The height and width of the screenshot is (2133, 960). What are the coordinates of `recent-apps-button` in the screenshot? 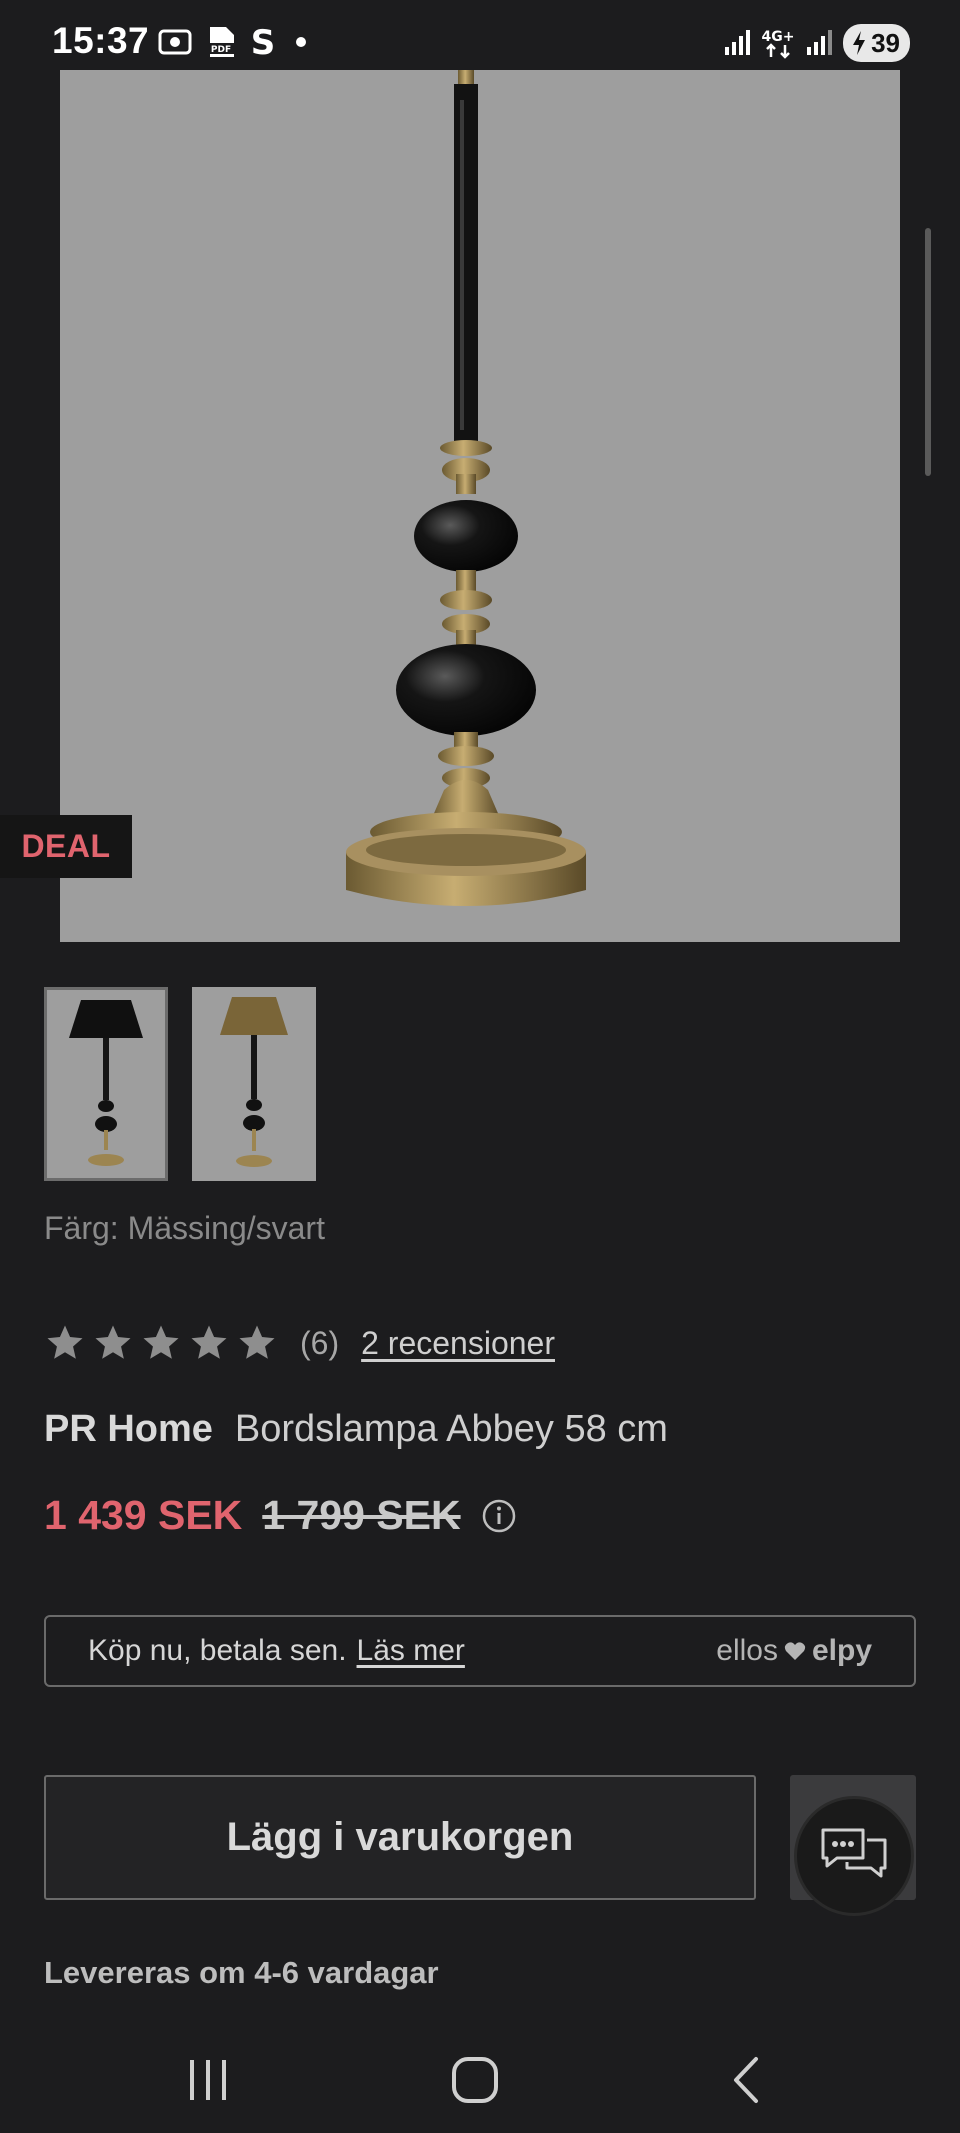 It's located at (208, 2080).